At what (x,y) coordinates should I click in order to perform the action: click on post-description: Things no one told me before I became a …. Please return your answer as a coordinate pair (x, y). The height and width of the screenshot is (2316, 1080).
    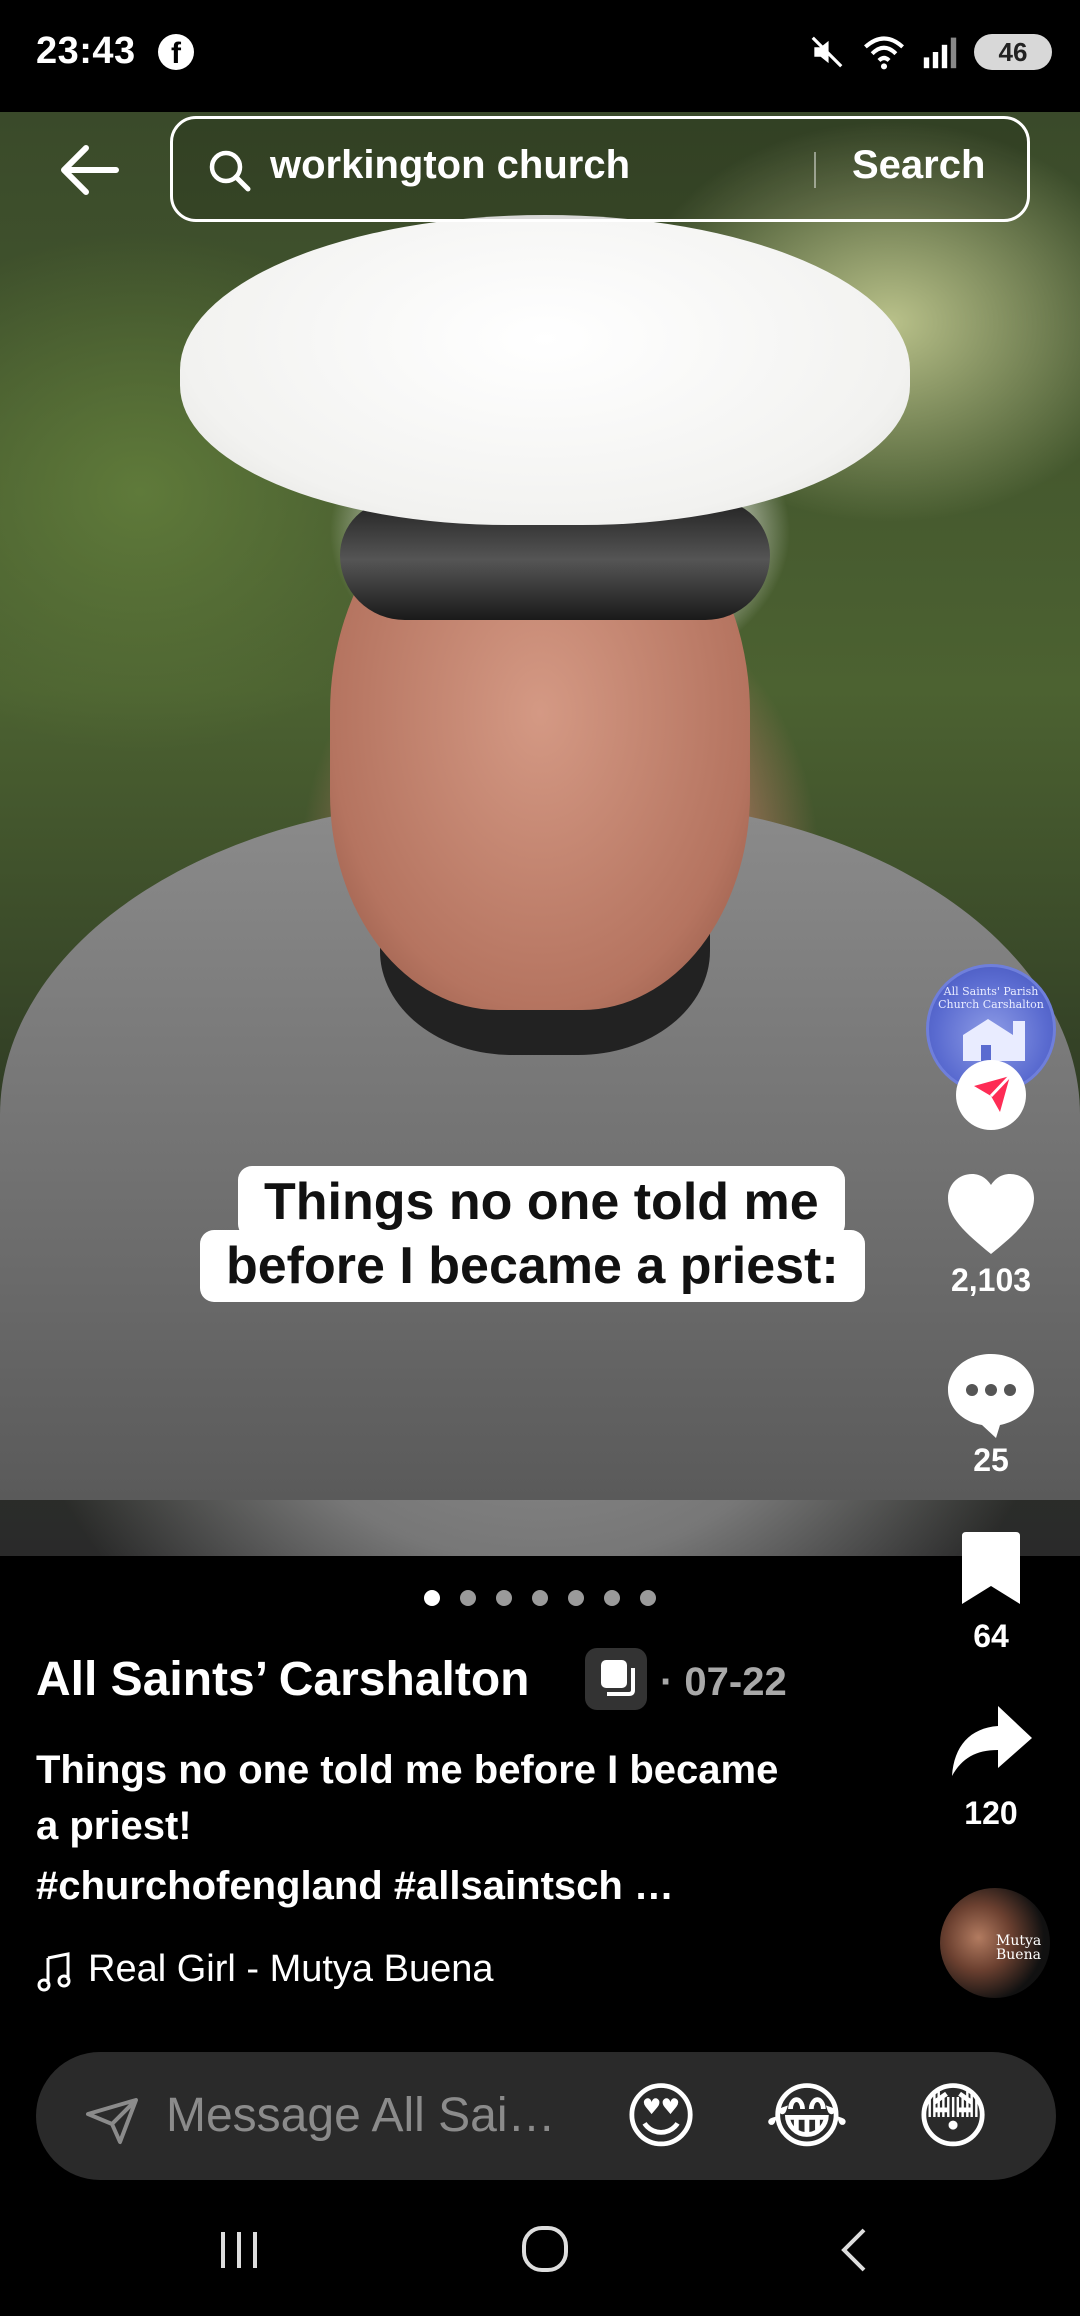
    Looking at the image, I should click on (416, 1798).